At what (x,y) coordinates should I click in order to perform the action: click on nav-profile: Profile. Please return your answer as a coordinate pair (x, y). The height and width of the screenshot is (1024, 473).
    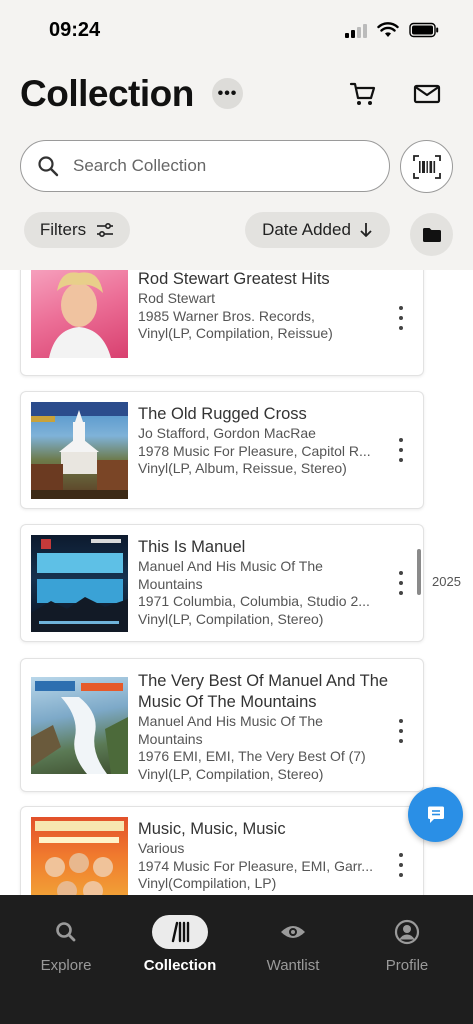
    Looking at the image, I should click on (407, 944).